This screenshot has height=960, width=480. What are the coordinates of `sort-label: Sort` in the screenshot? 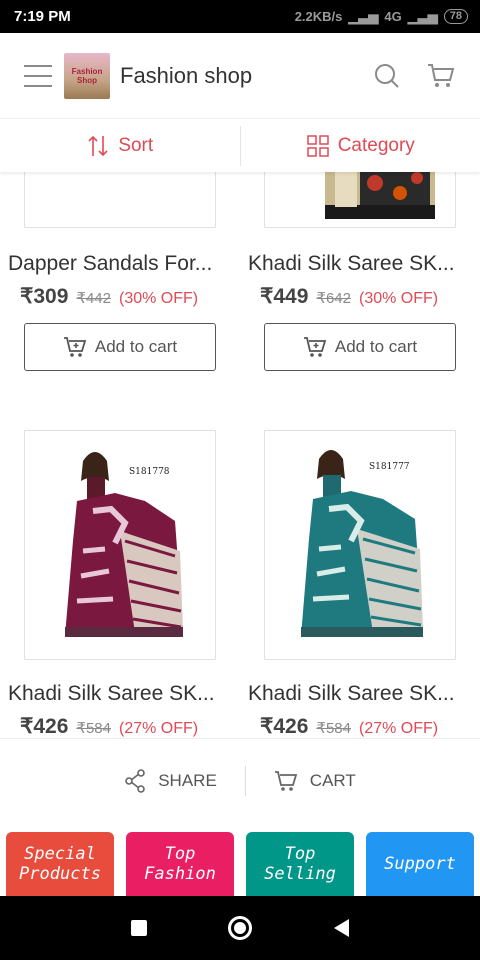 It's located at (136, 145).